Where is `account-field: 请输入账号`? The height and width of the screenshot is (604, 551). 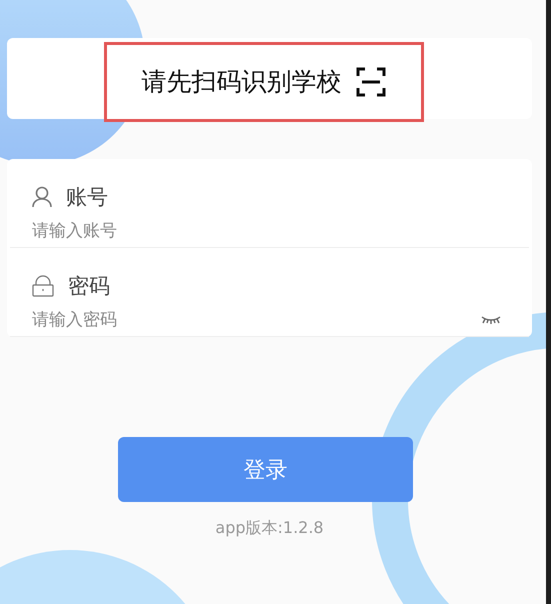 account-field: 请输入账号 is located at coordinates (266, 231).